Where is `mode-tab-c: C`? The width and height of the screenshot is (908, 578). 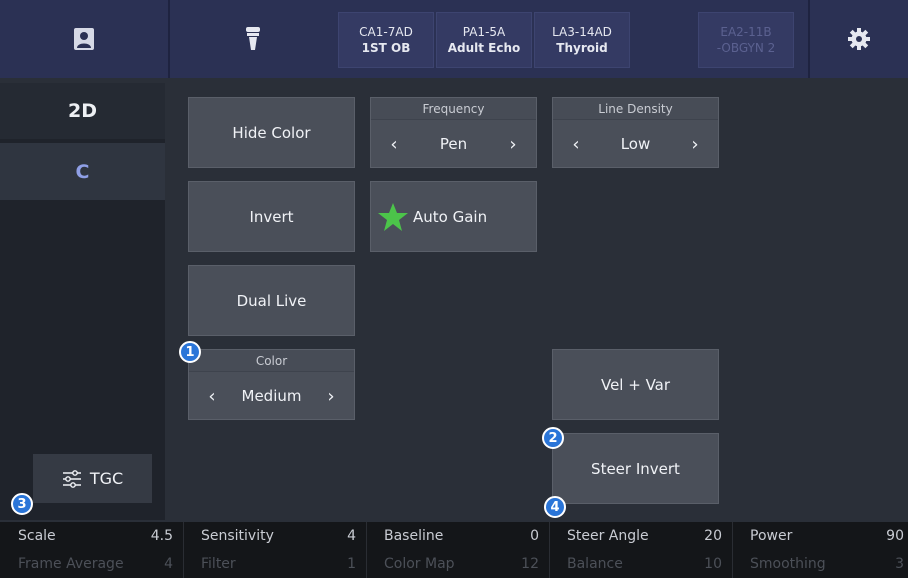
mode-tab-c: C is located at coordinates (82, 171).